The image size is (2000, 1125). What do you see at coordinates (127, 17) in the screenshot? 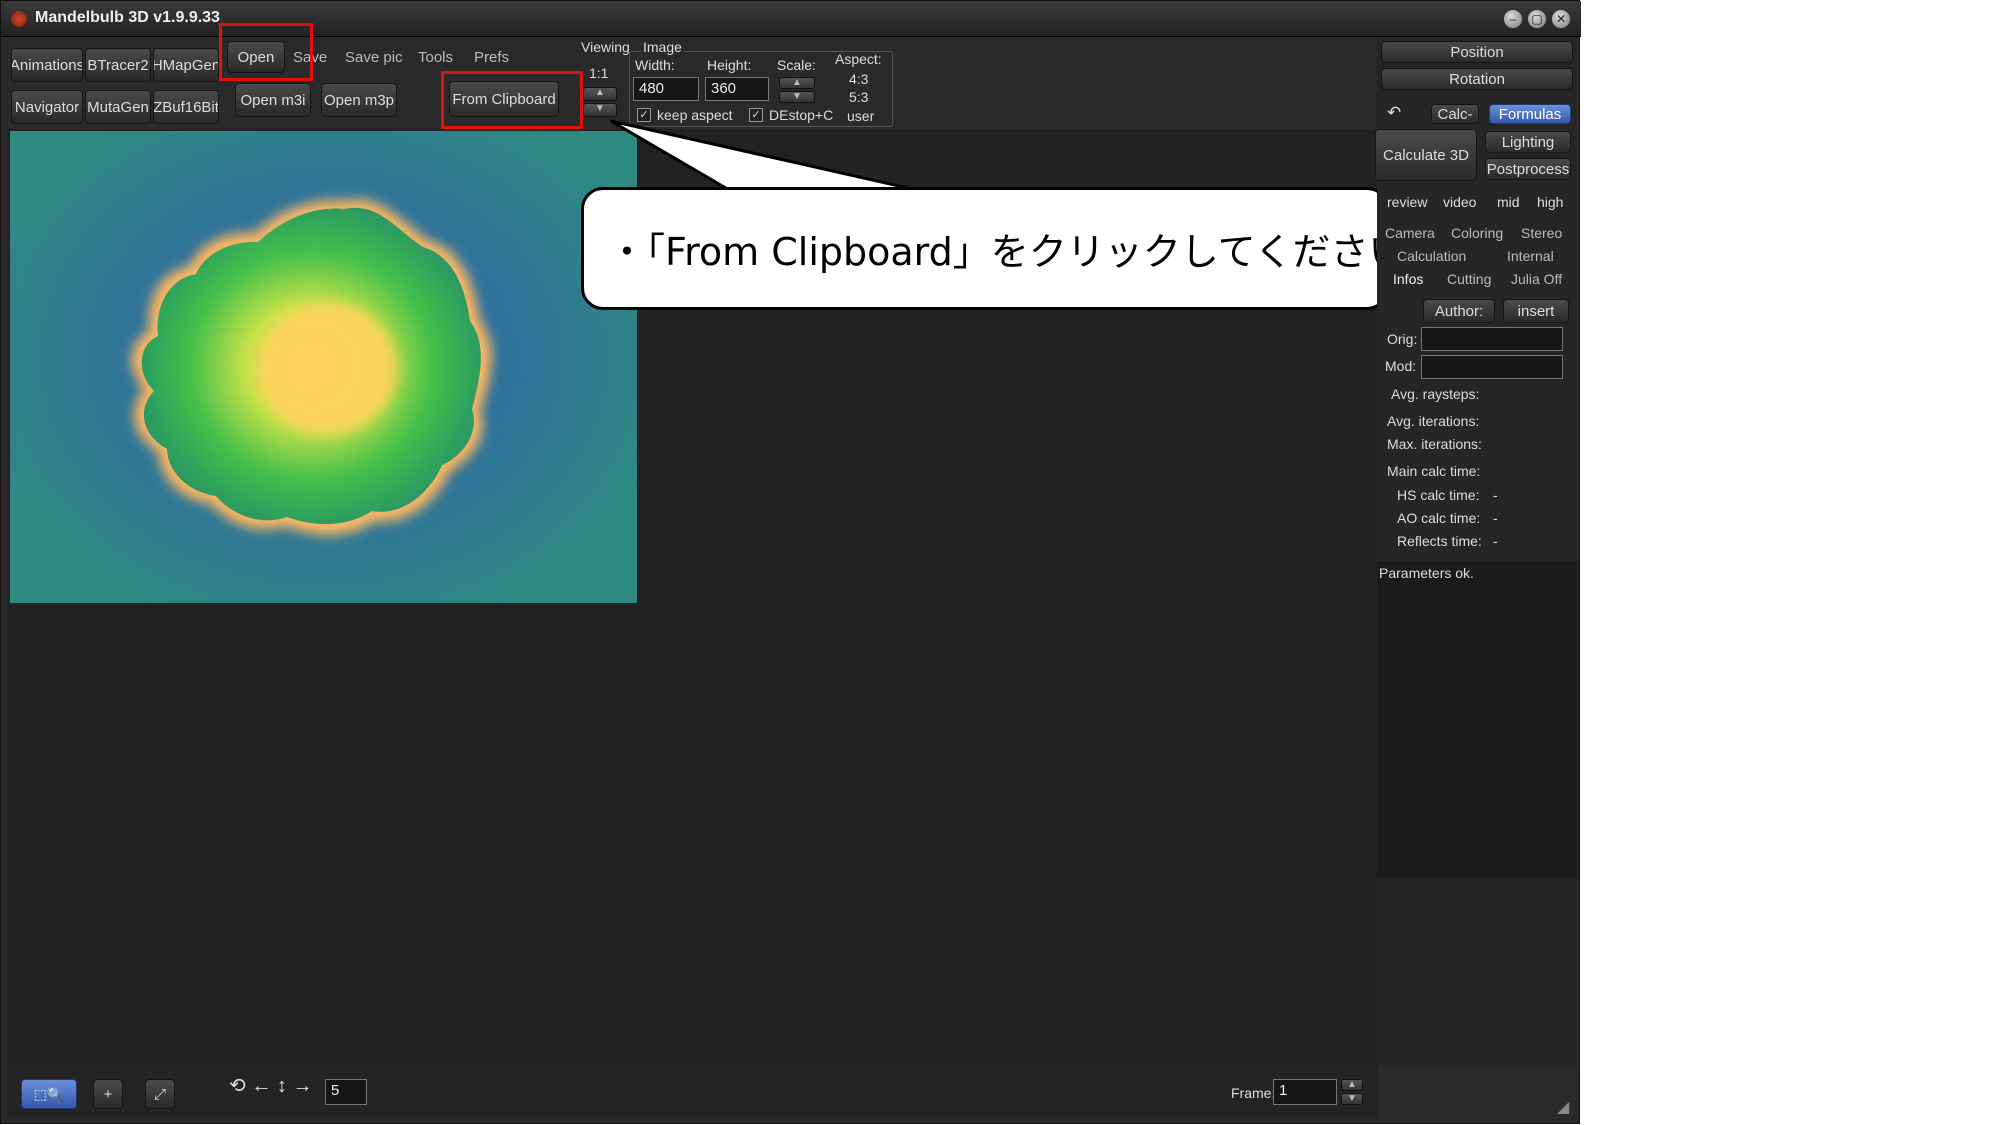
I see `window-title: Mandelbulb 3D v1.9.9.33` at bounding box center [127, 17].